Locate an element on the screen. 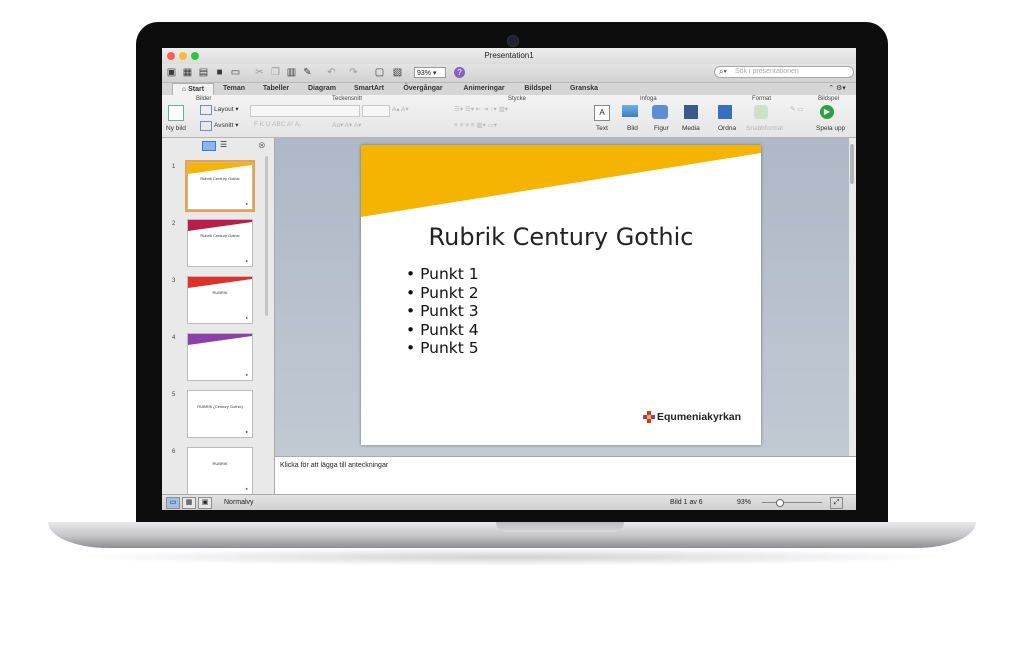  list-buttons: ☰▾ ☰▾ ⇤ ⇥ ↕▾ ▥▾ is located at coordinates (481, 109).